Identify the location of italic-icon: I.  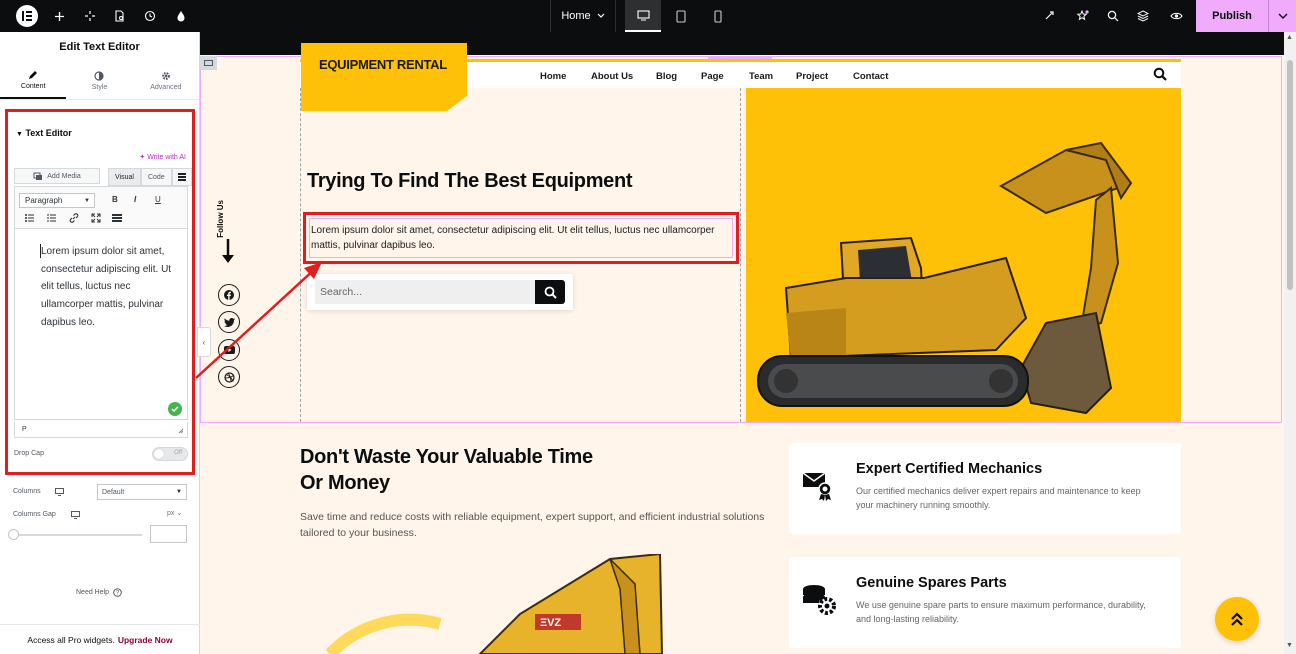
(135, 199).